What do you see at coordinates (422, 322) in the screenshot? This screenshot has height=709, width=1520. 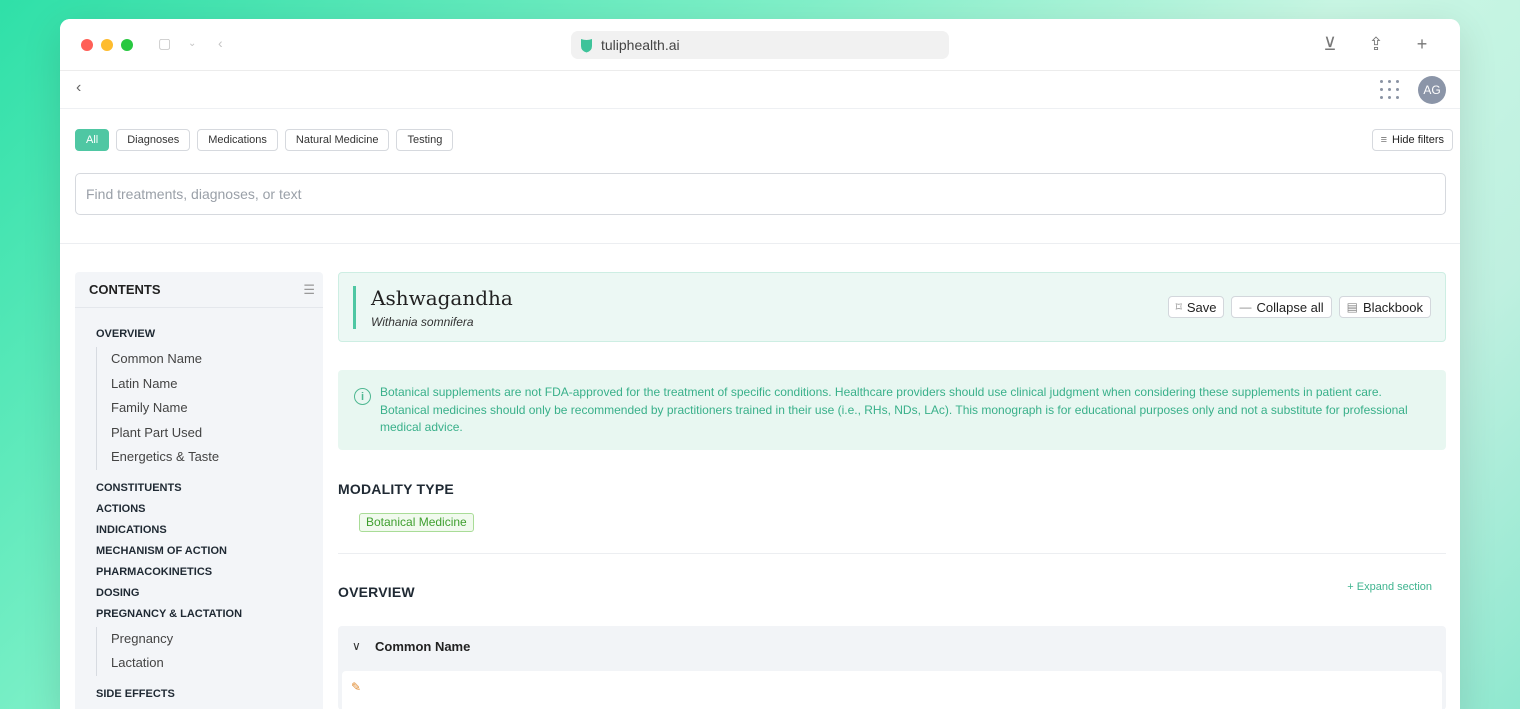 I see `latin-name: Withania somnifera` at bounding box center [422, 322].